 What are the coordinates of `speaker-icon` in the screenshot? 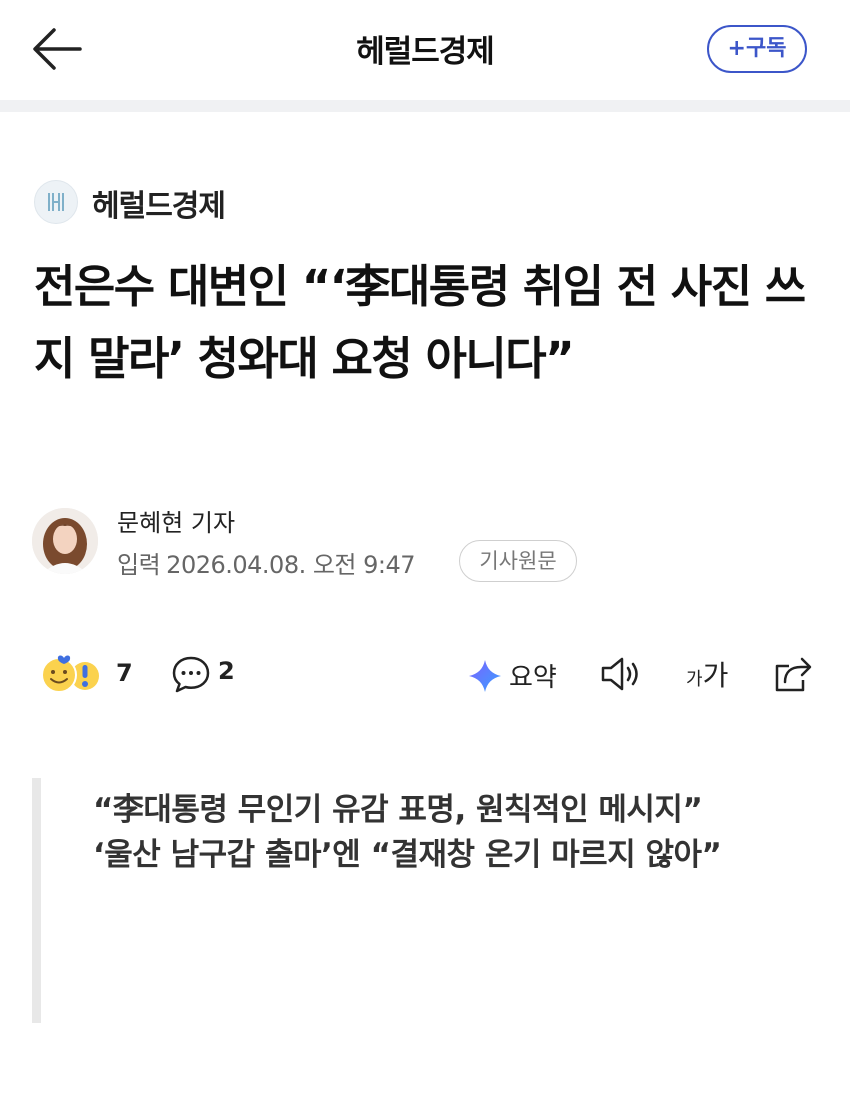 It's located at (619, 674).